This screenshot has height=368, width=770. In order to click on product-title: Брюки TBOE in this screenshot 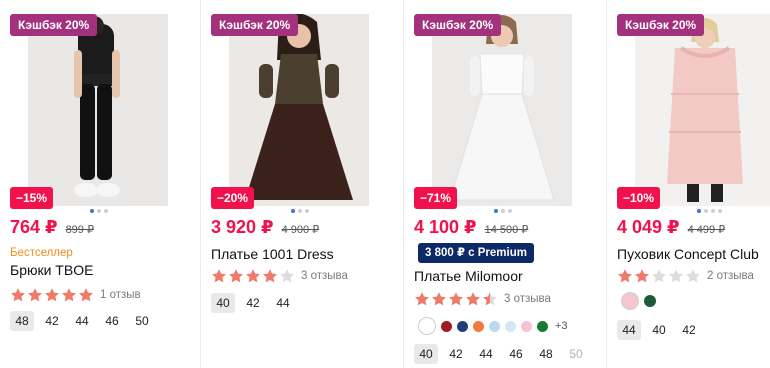, I will do `click(51, 270)`.